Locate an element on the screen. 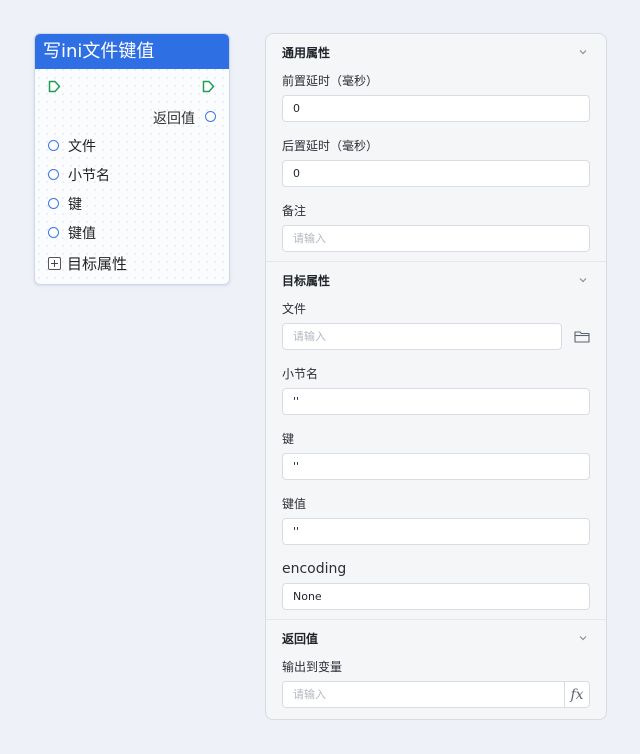 This screenshot has width=640, height=754. key-input: '' is located at coordinates (436, 466).